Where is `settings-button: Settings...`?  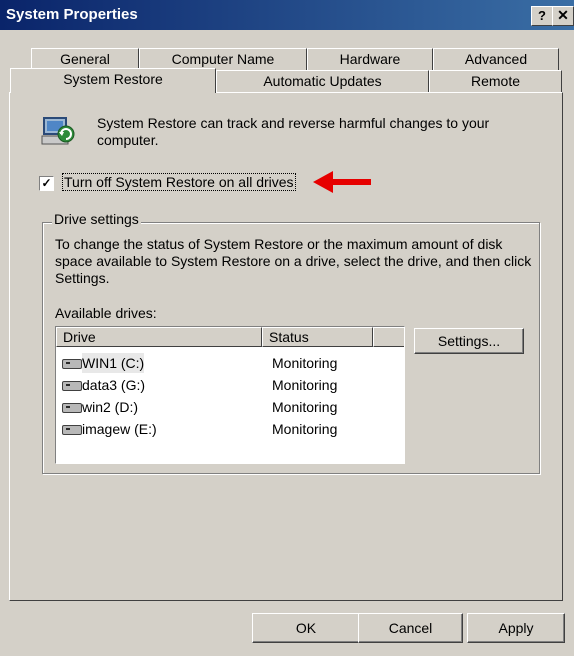 settings-button: Settings... is located at coordinates (469, 341).